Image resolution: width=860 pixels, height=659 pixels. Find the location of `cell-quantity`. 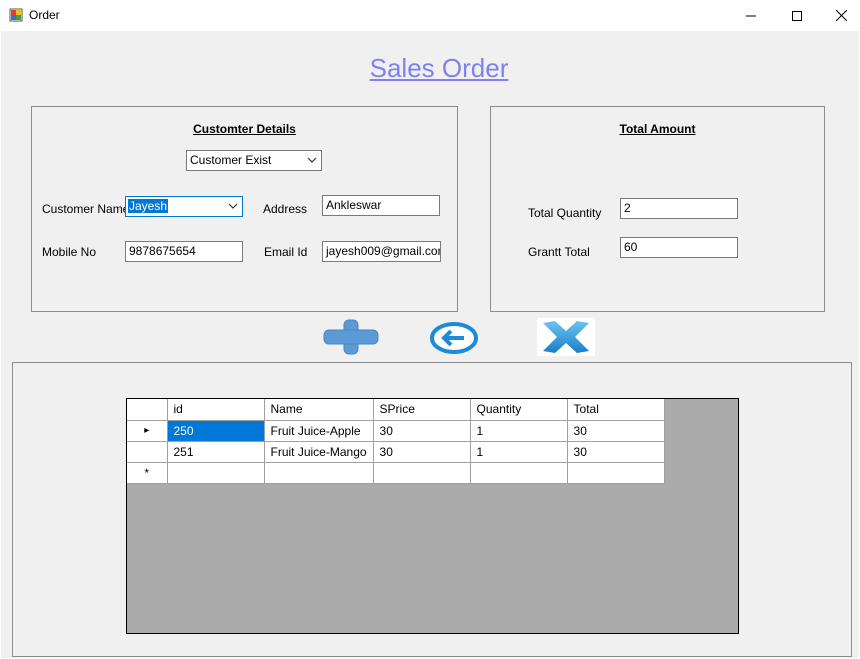

cell-quantity is located at coordinates (519, 473).